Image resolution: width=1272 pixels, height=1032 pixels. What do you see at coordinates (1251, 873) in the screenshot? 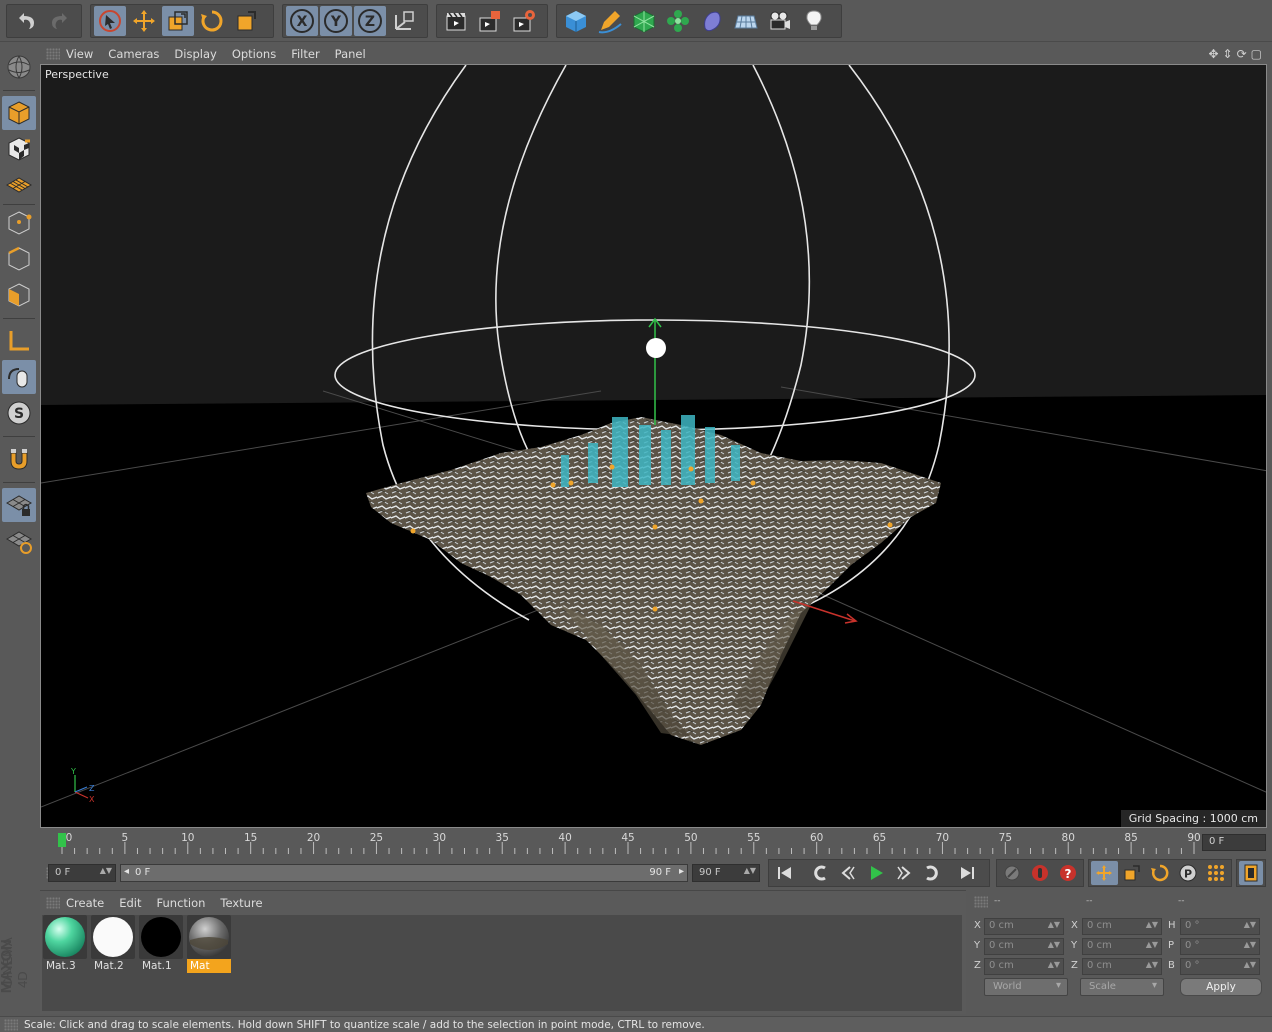
I see `open-timeline-button` at bounding box center [1251, 873].